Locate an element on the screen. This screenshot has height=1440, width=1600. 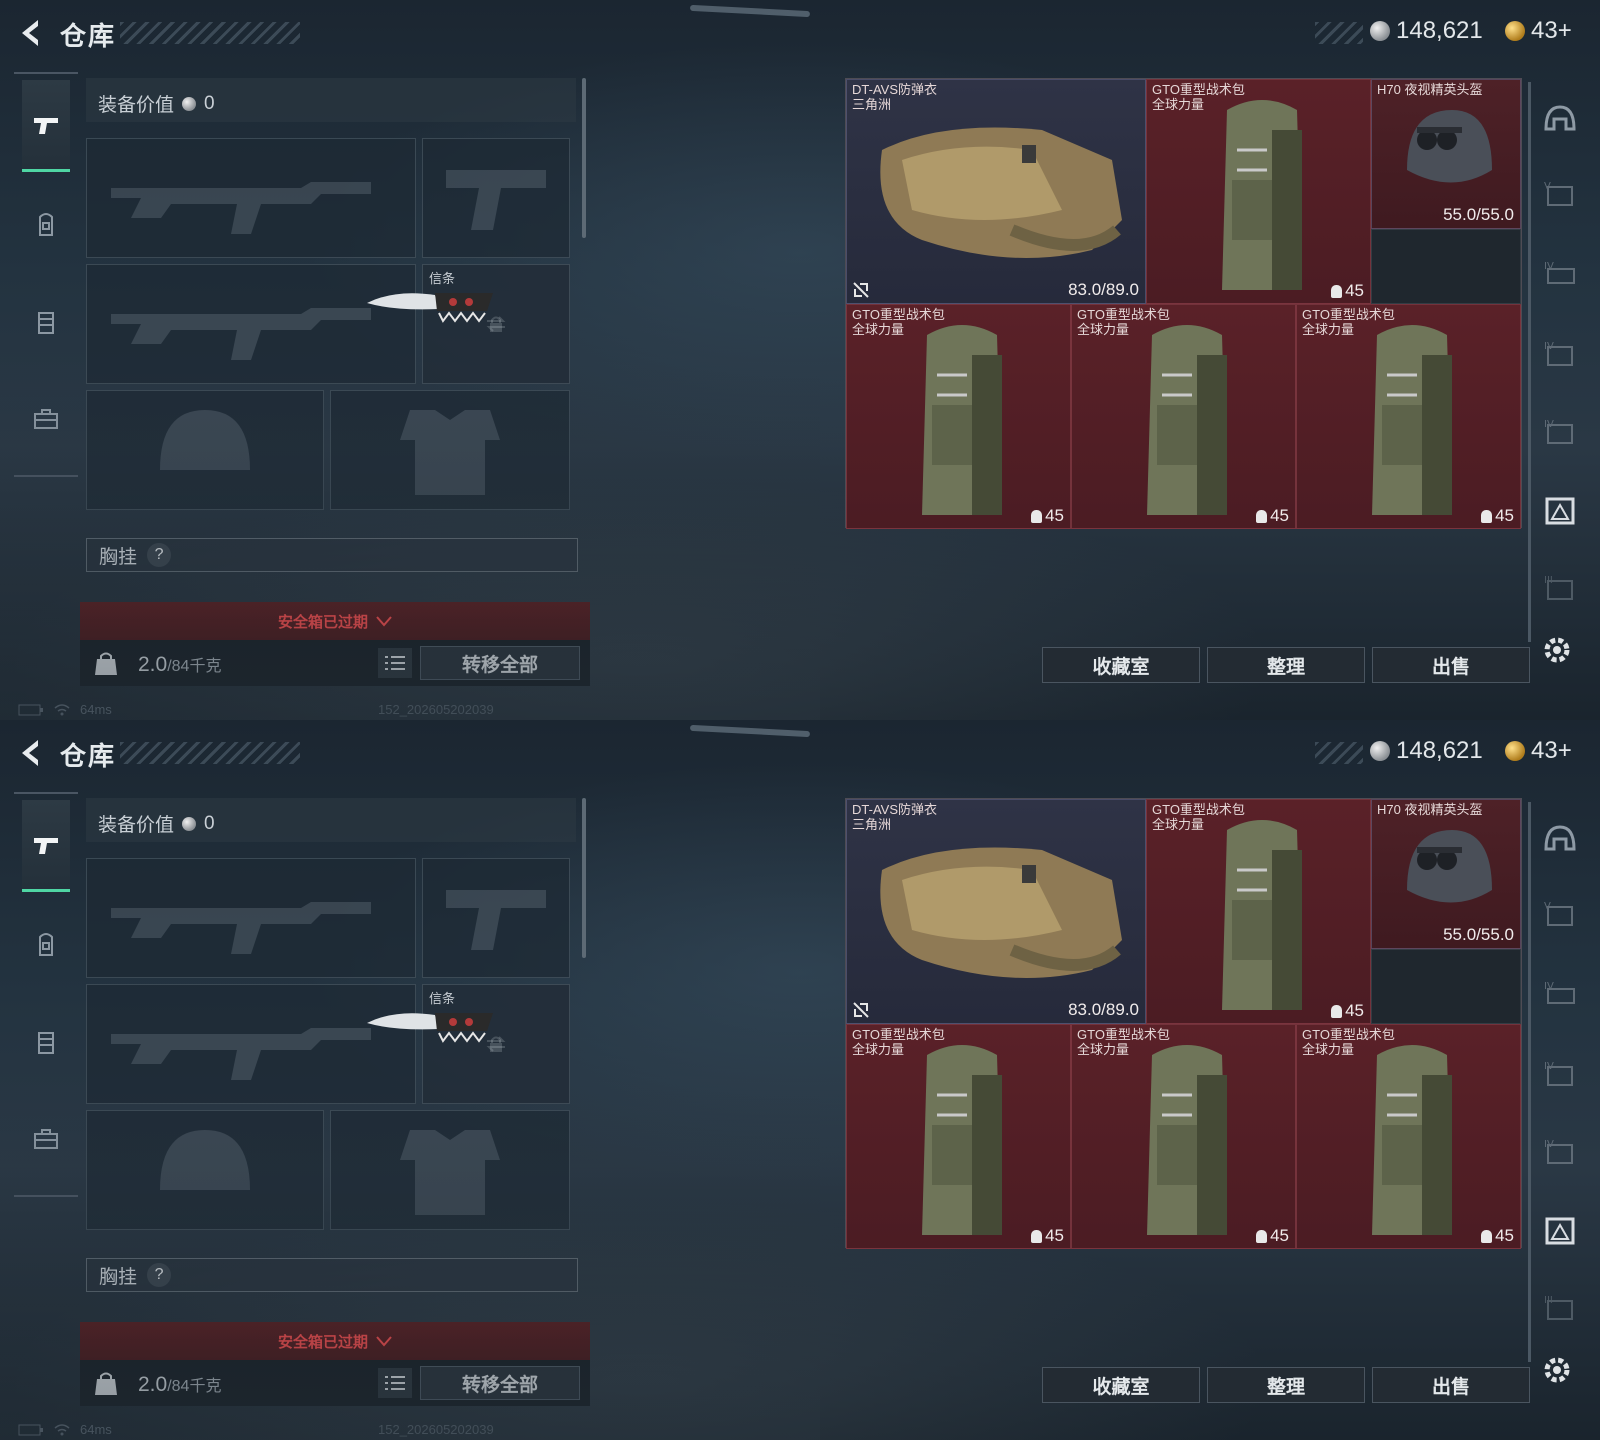
silver-amount: 148,621 is located at coordinates (1439, 30).